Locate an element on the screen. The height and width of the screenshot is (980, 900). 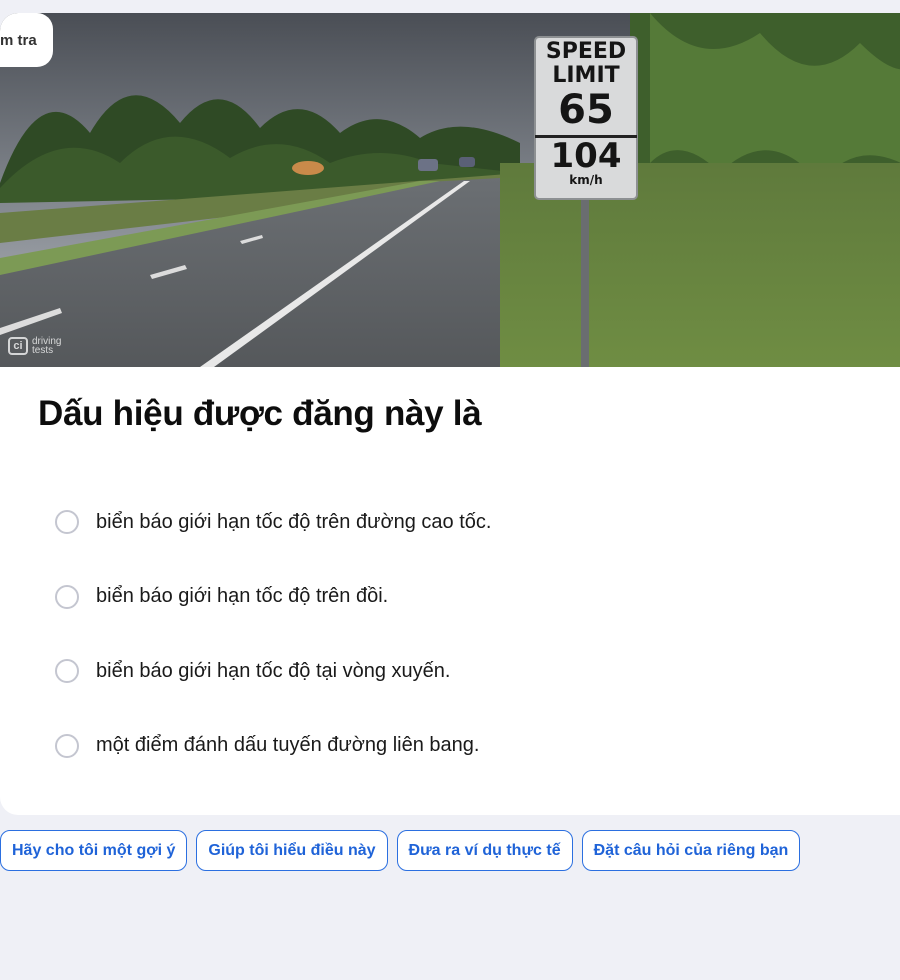
sign-mph-value: 65 is located at coordinates (586, 110).